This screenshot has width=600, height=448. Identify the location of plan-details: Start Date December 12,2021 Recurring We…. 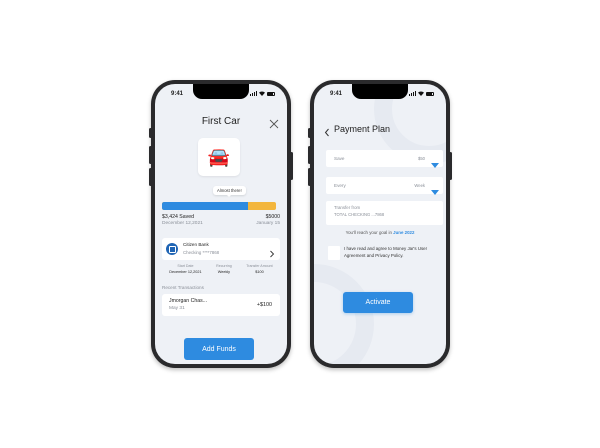
(221, 269).